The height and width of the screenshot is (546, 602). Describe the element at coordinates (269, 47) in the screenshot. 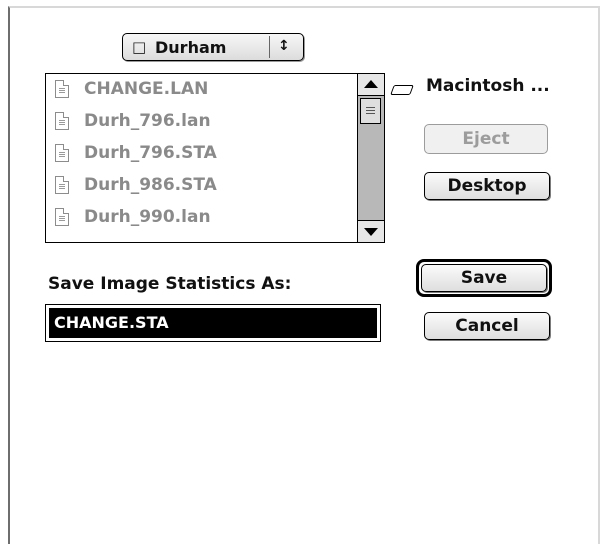

I see `popup-divider` at that location.